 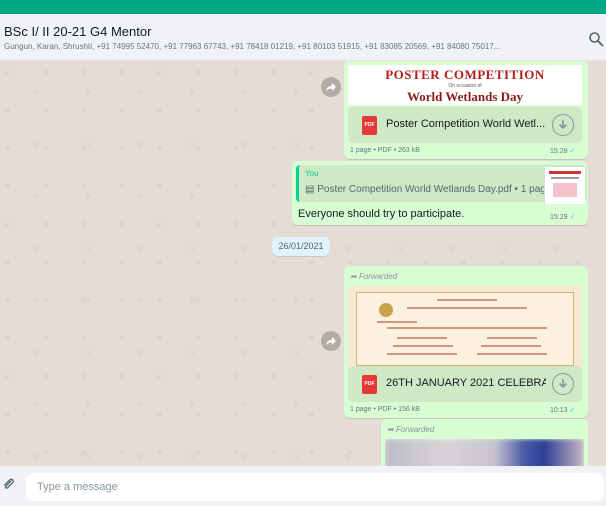 I want to click on date-text: 26/01/2021, so click(x=301, y=246).